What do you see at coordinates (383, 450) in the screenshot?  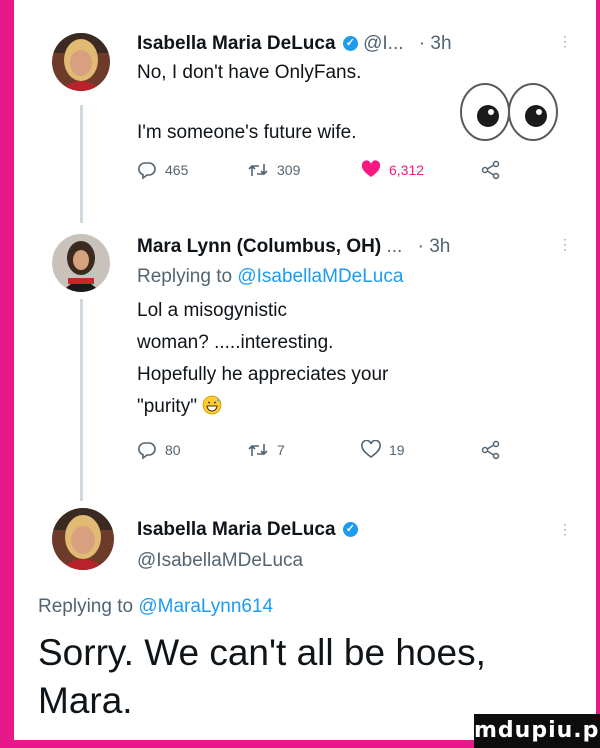 I see `like-button: 19` at bounding box center [383, 450].